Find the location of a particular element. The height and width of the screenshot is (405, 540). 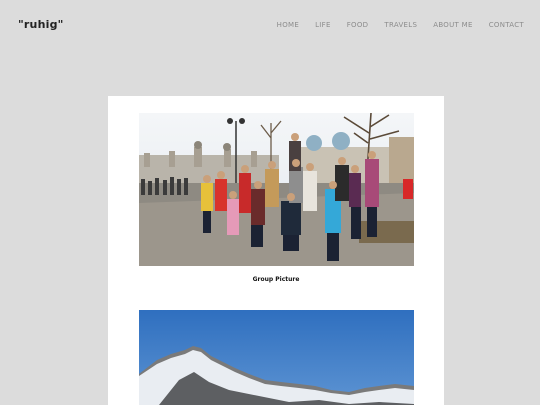

photo-caption: Group Picture is located at coordinates (276, 279).